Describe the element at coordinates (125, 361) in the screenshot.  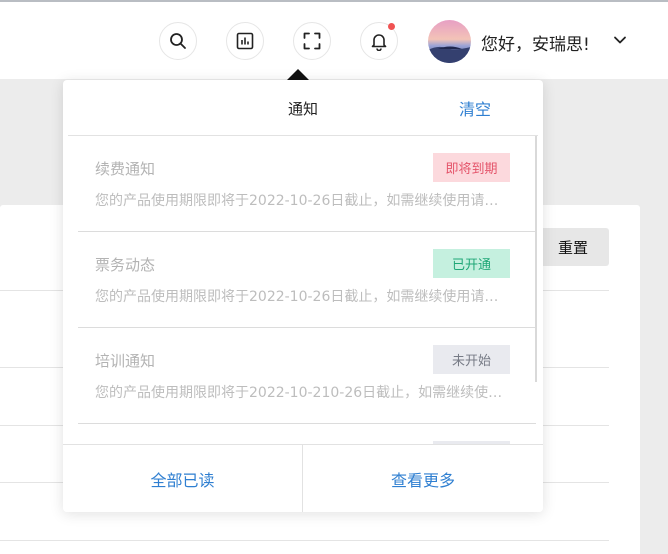
I see `notification-title: 培训通知` at that location.